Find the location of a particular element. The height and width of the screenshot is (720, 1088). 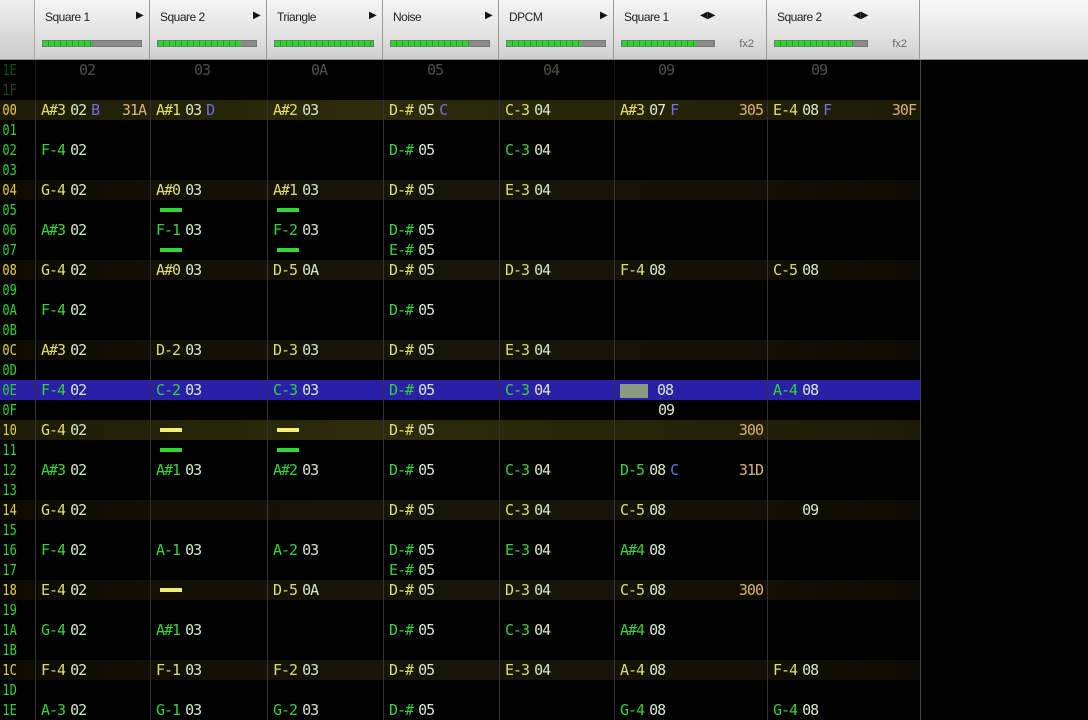

pattern-cell: G-2 03 is located at coordinates (325, 710).